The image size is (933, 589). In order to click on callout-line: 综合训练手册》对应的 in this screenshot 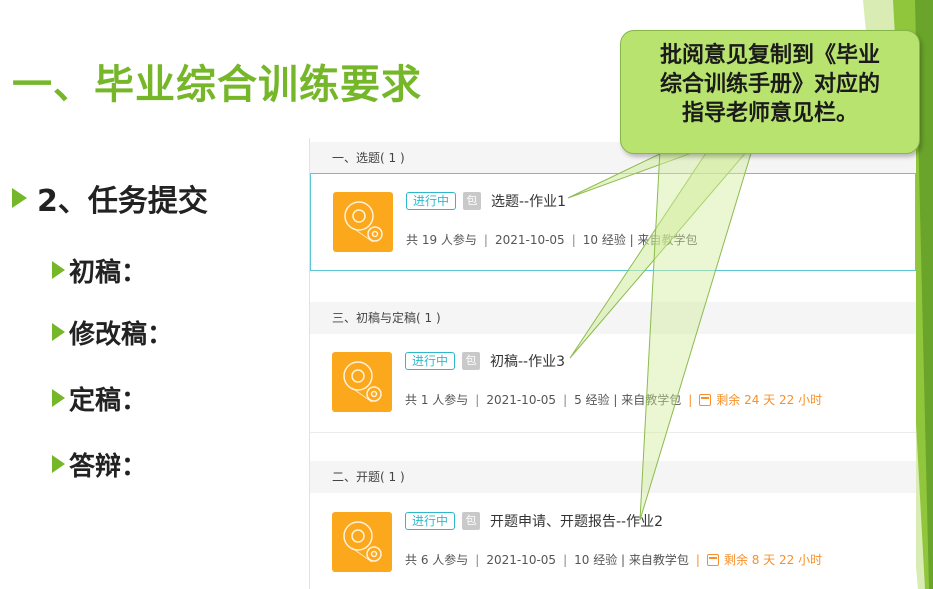, I will do `click(769, 84)`.